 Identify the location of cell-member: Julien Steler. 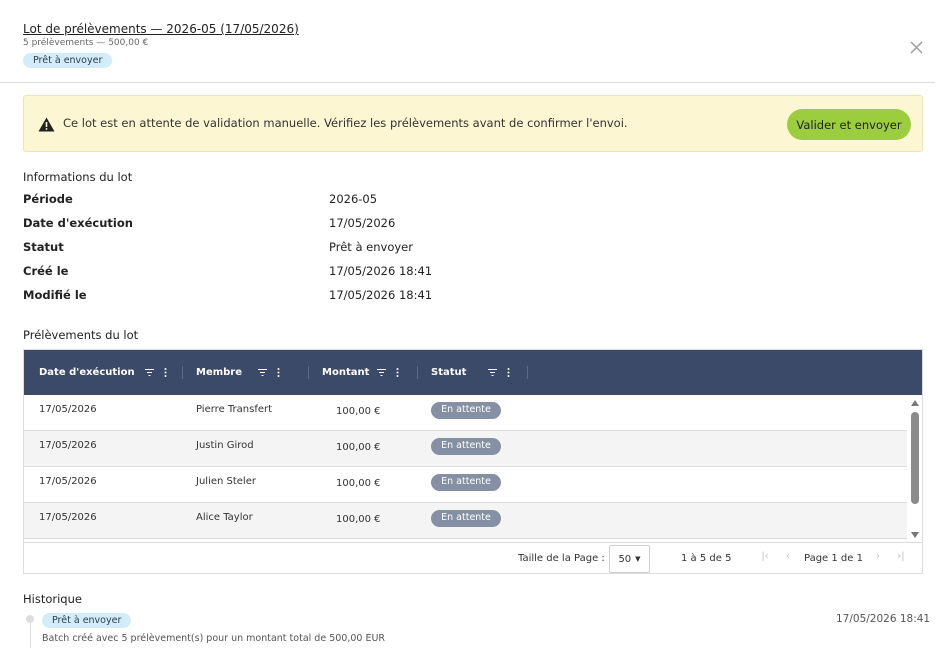
(226, 481).